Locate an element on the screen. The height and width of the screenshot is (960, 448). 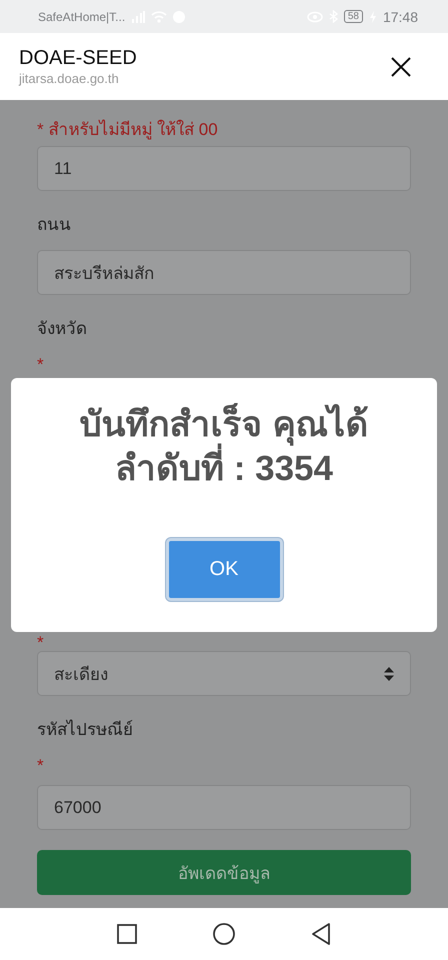
dialog-message: บันทึกสำเร็จ คุณได้ ลำดับที่ : 3354 is located at coordinates (224, 446).